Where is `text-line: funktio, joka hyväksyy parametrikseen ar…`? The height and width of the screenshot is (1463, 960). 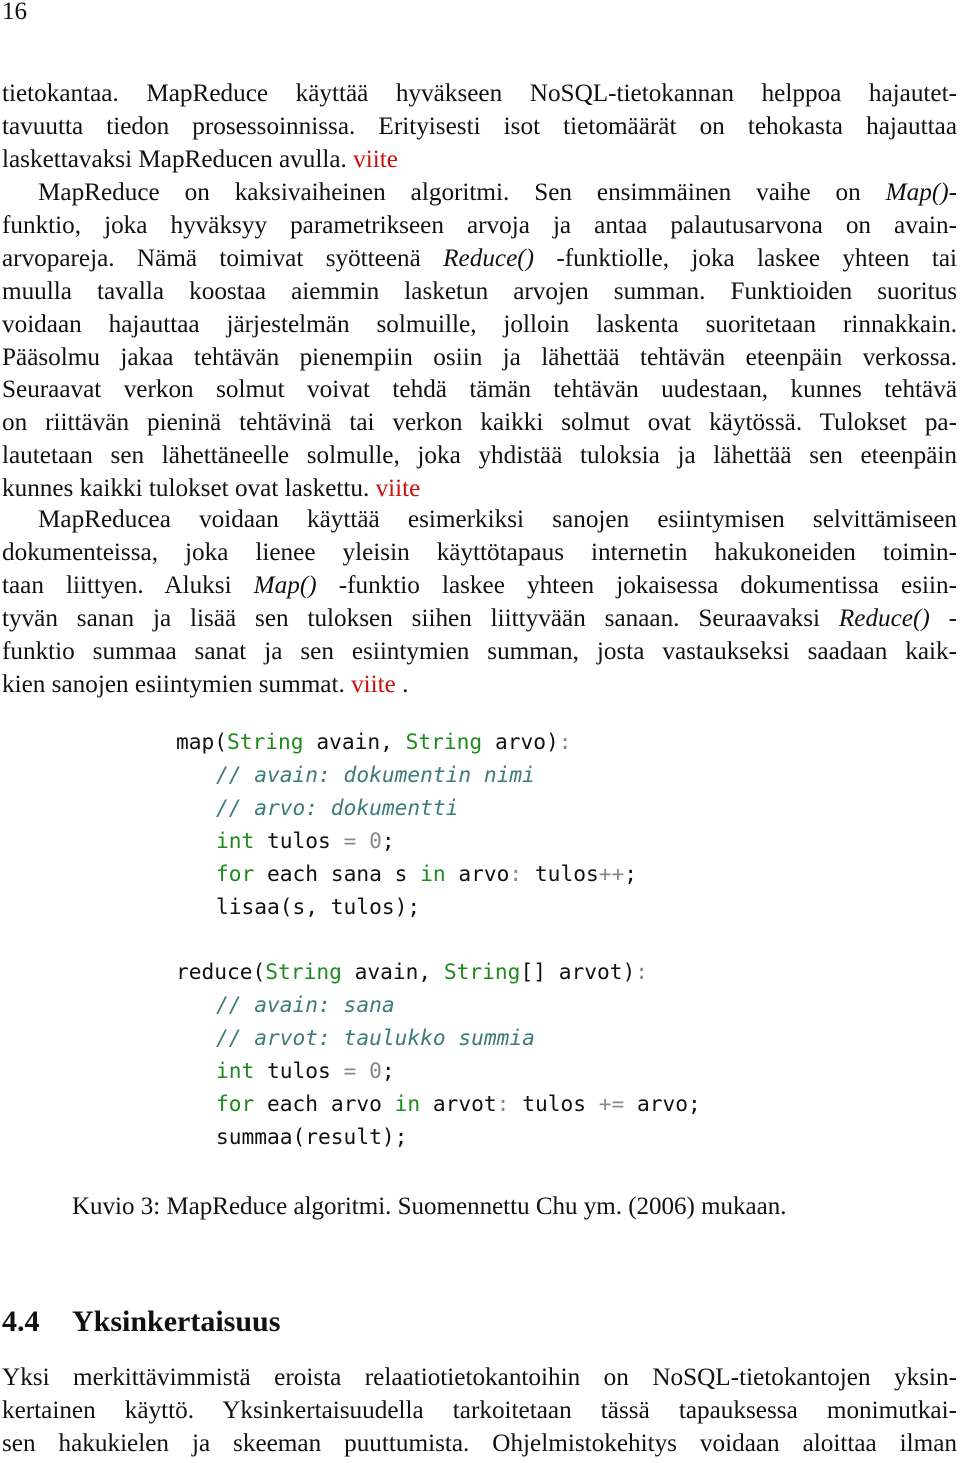
text-line: funktio, joka hyväksyy parametrikseen ar… is located at coordinates (479, 225).